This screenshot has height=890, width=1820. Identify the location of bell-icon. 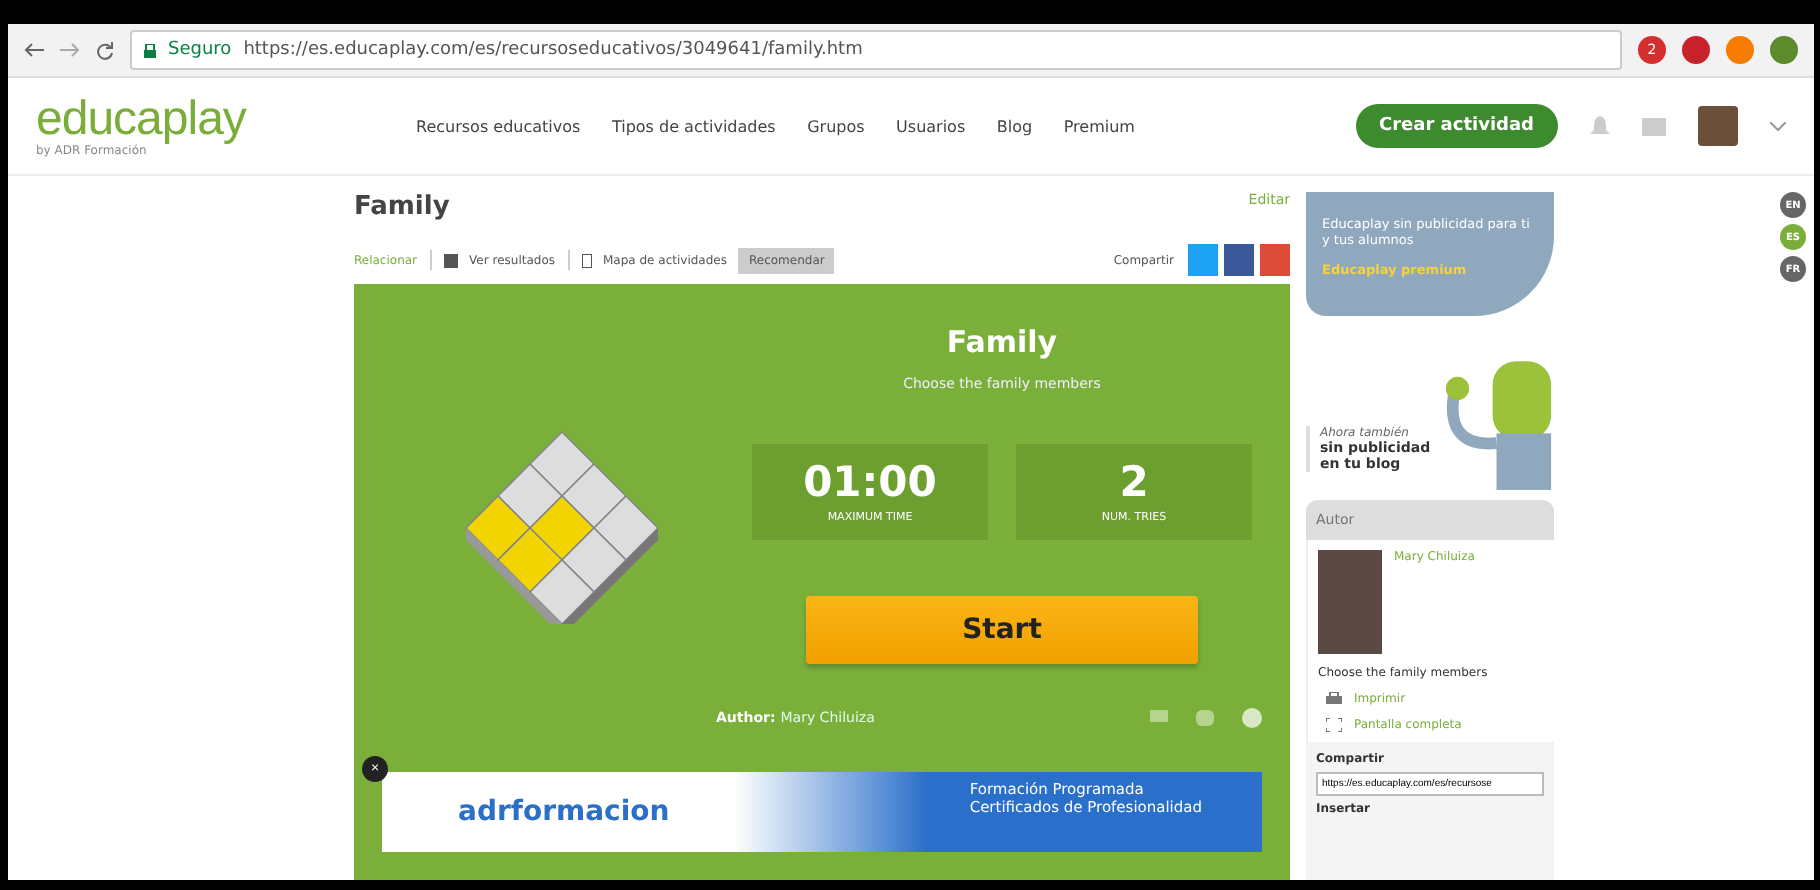
(1600, 126).